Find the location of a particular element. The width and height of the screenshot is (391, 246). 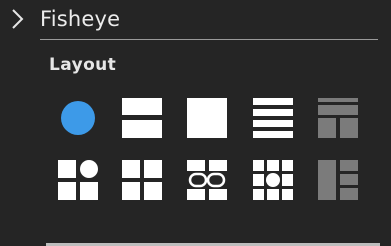

layout-quad-with-circle-icon is located at coordinates (78, 180).